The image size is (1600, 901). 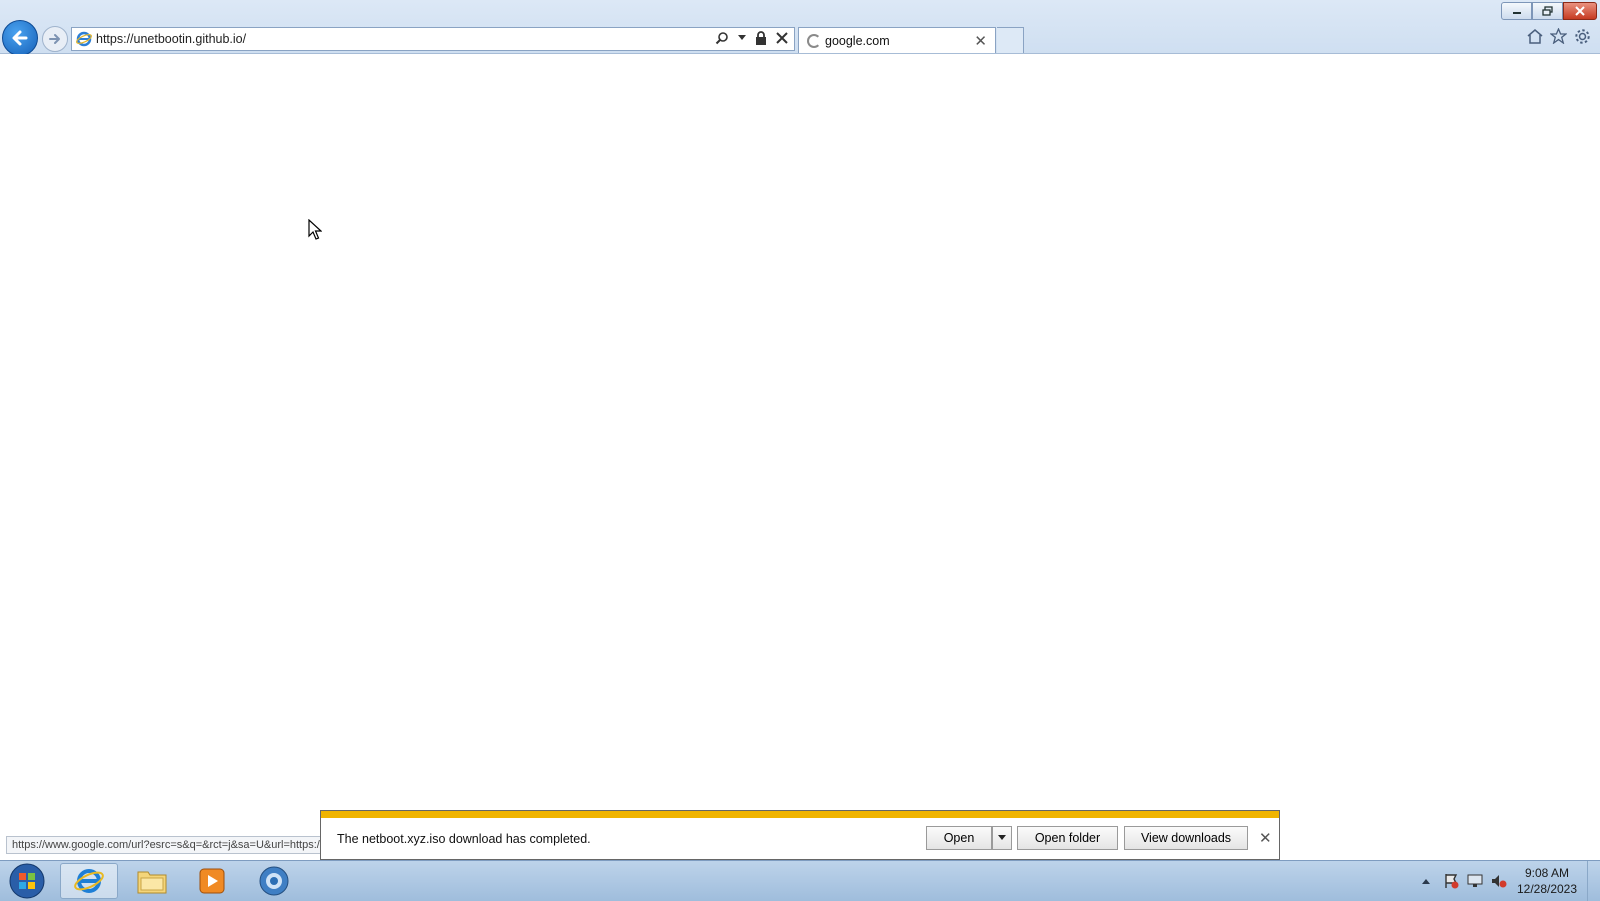 I want to click on open-folder-button: Open folder, so click(x=1067, y=838).